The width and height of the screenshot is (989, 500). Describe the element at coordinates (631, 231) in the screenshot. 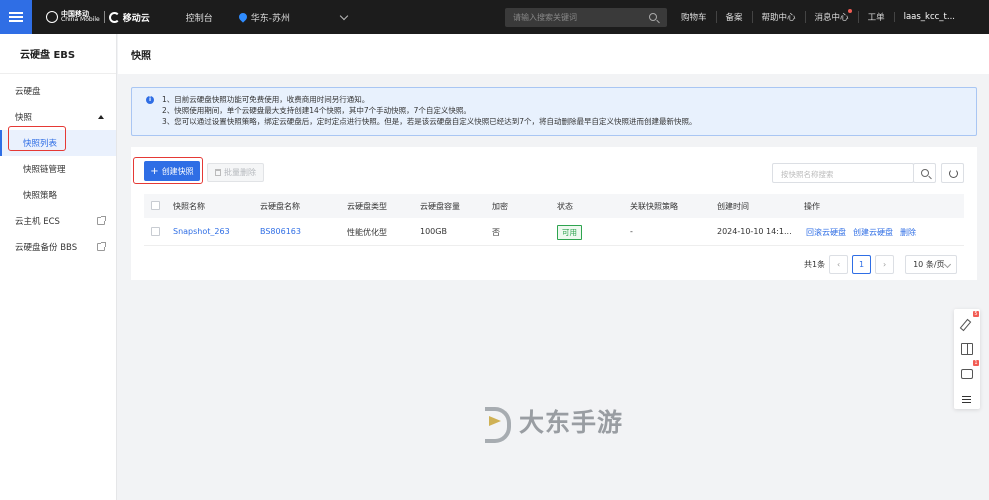

I see `policy-value: -` at that location.